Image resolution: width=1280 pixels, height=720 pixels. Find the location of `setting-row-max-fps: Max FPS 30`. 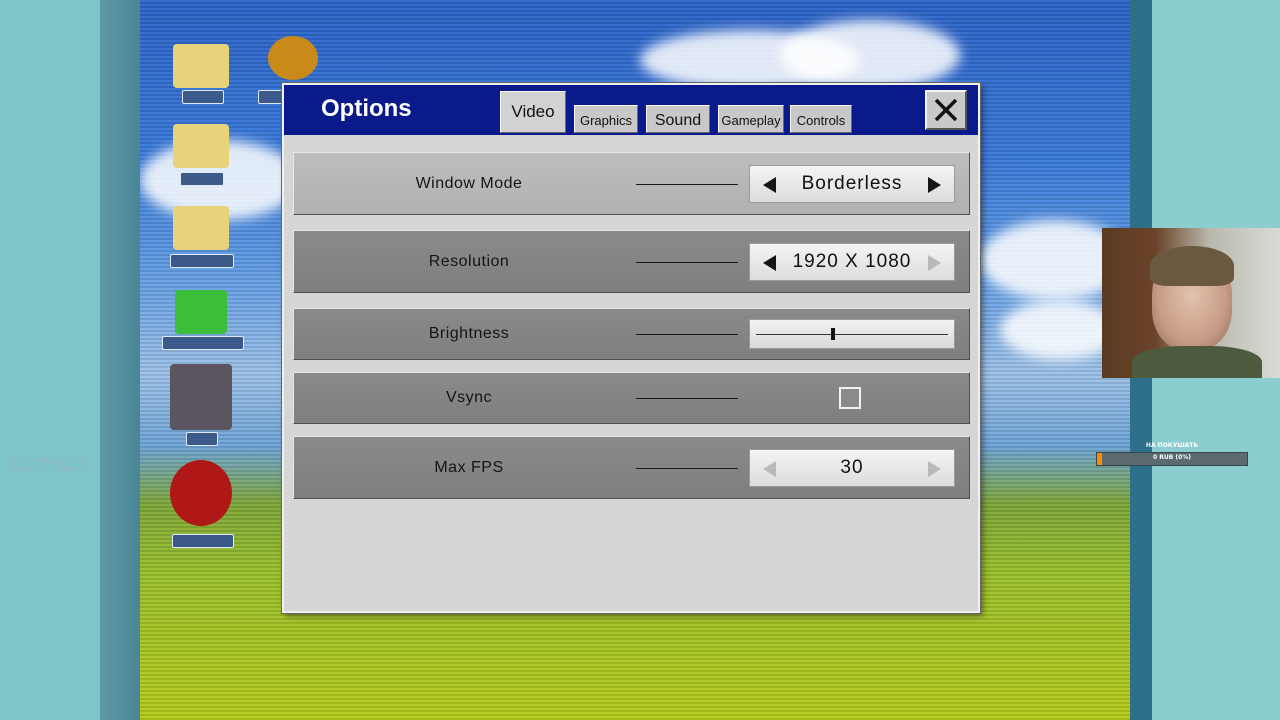

setting-row-max-fps: Max FPS 30 is located at coordinates (631, 467).